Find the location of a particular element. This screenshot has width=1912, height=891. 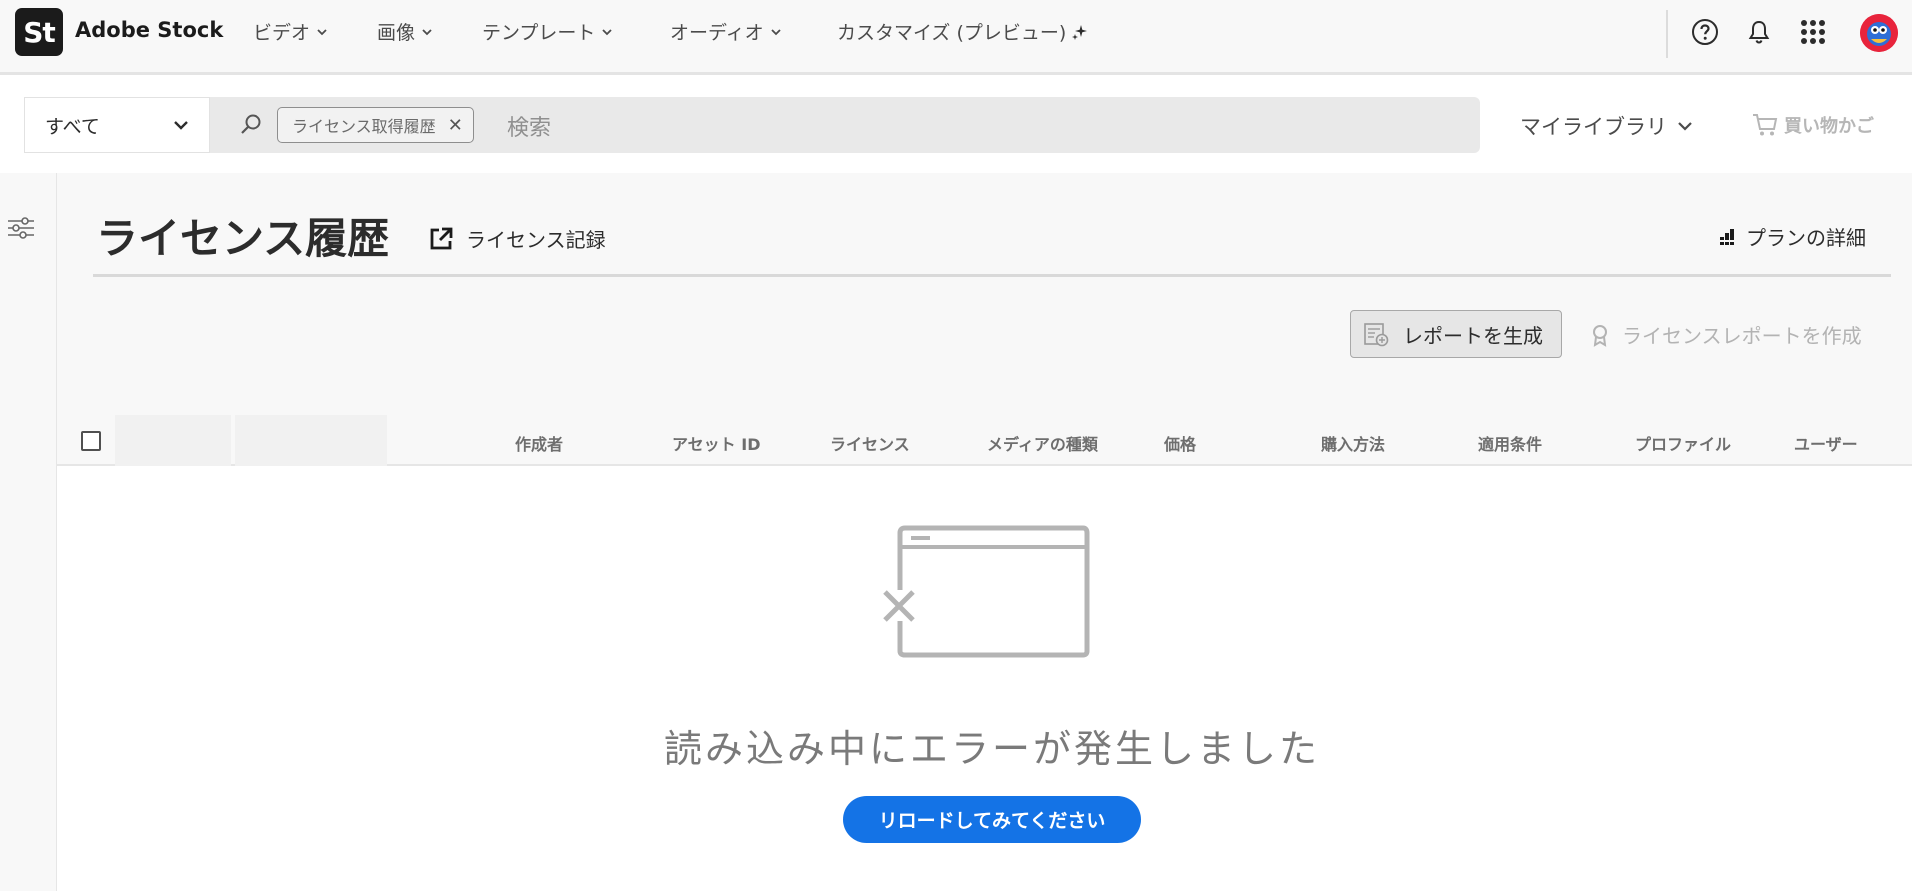

nav-templates-label: テンプレート is located at coordinates (539, 33).